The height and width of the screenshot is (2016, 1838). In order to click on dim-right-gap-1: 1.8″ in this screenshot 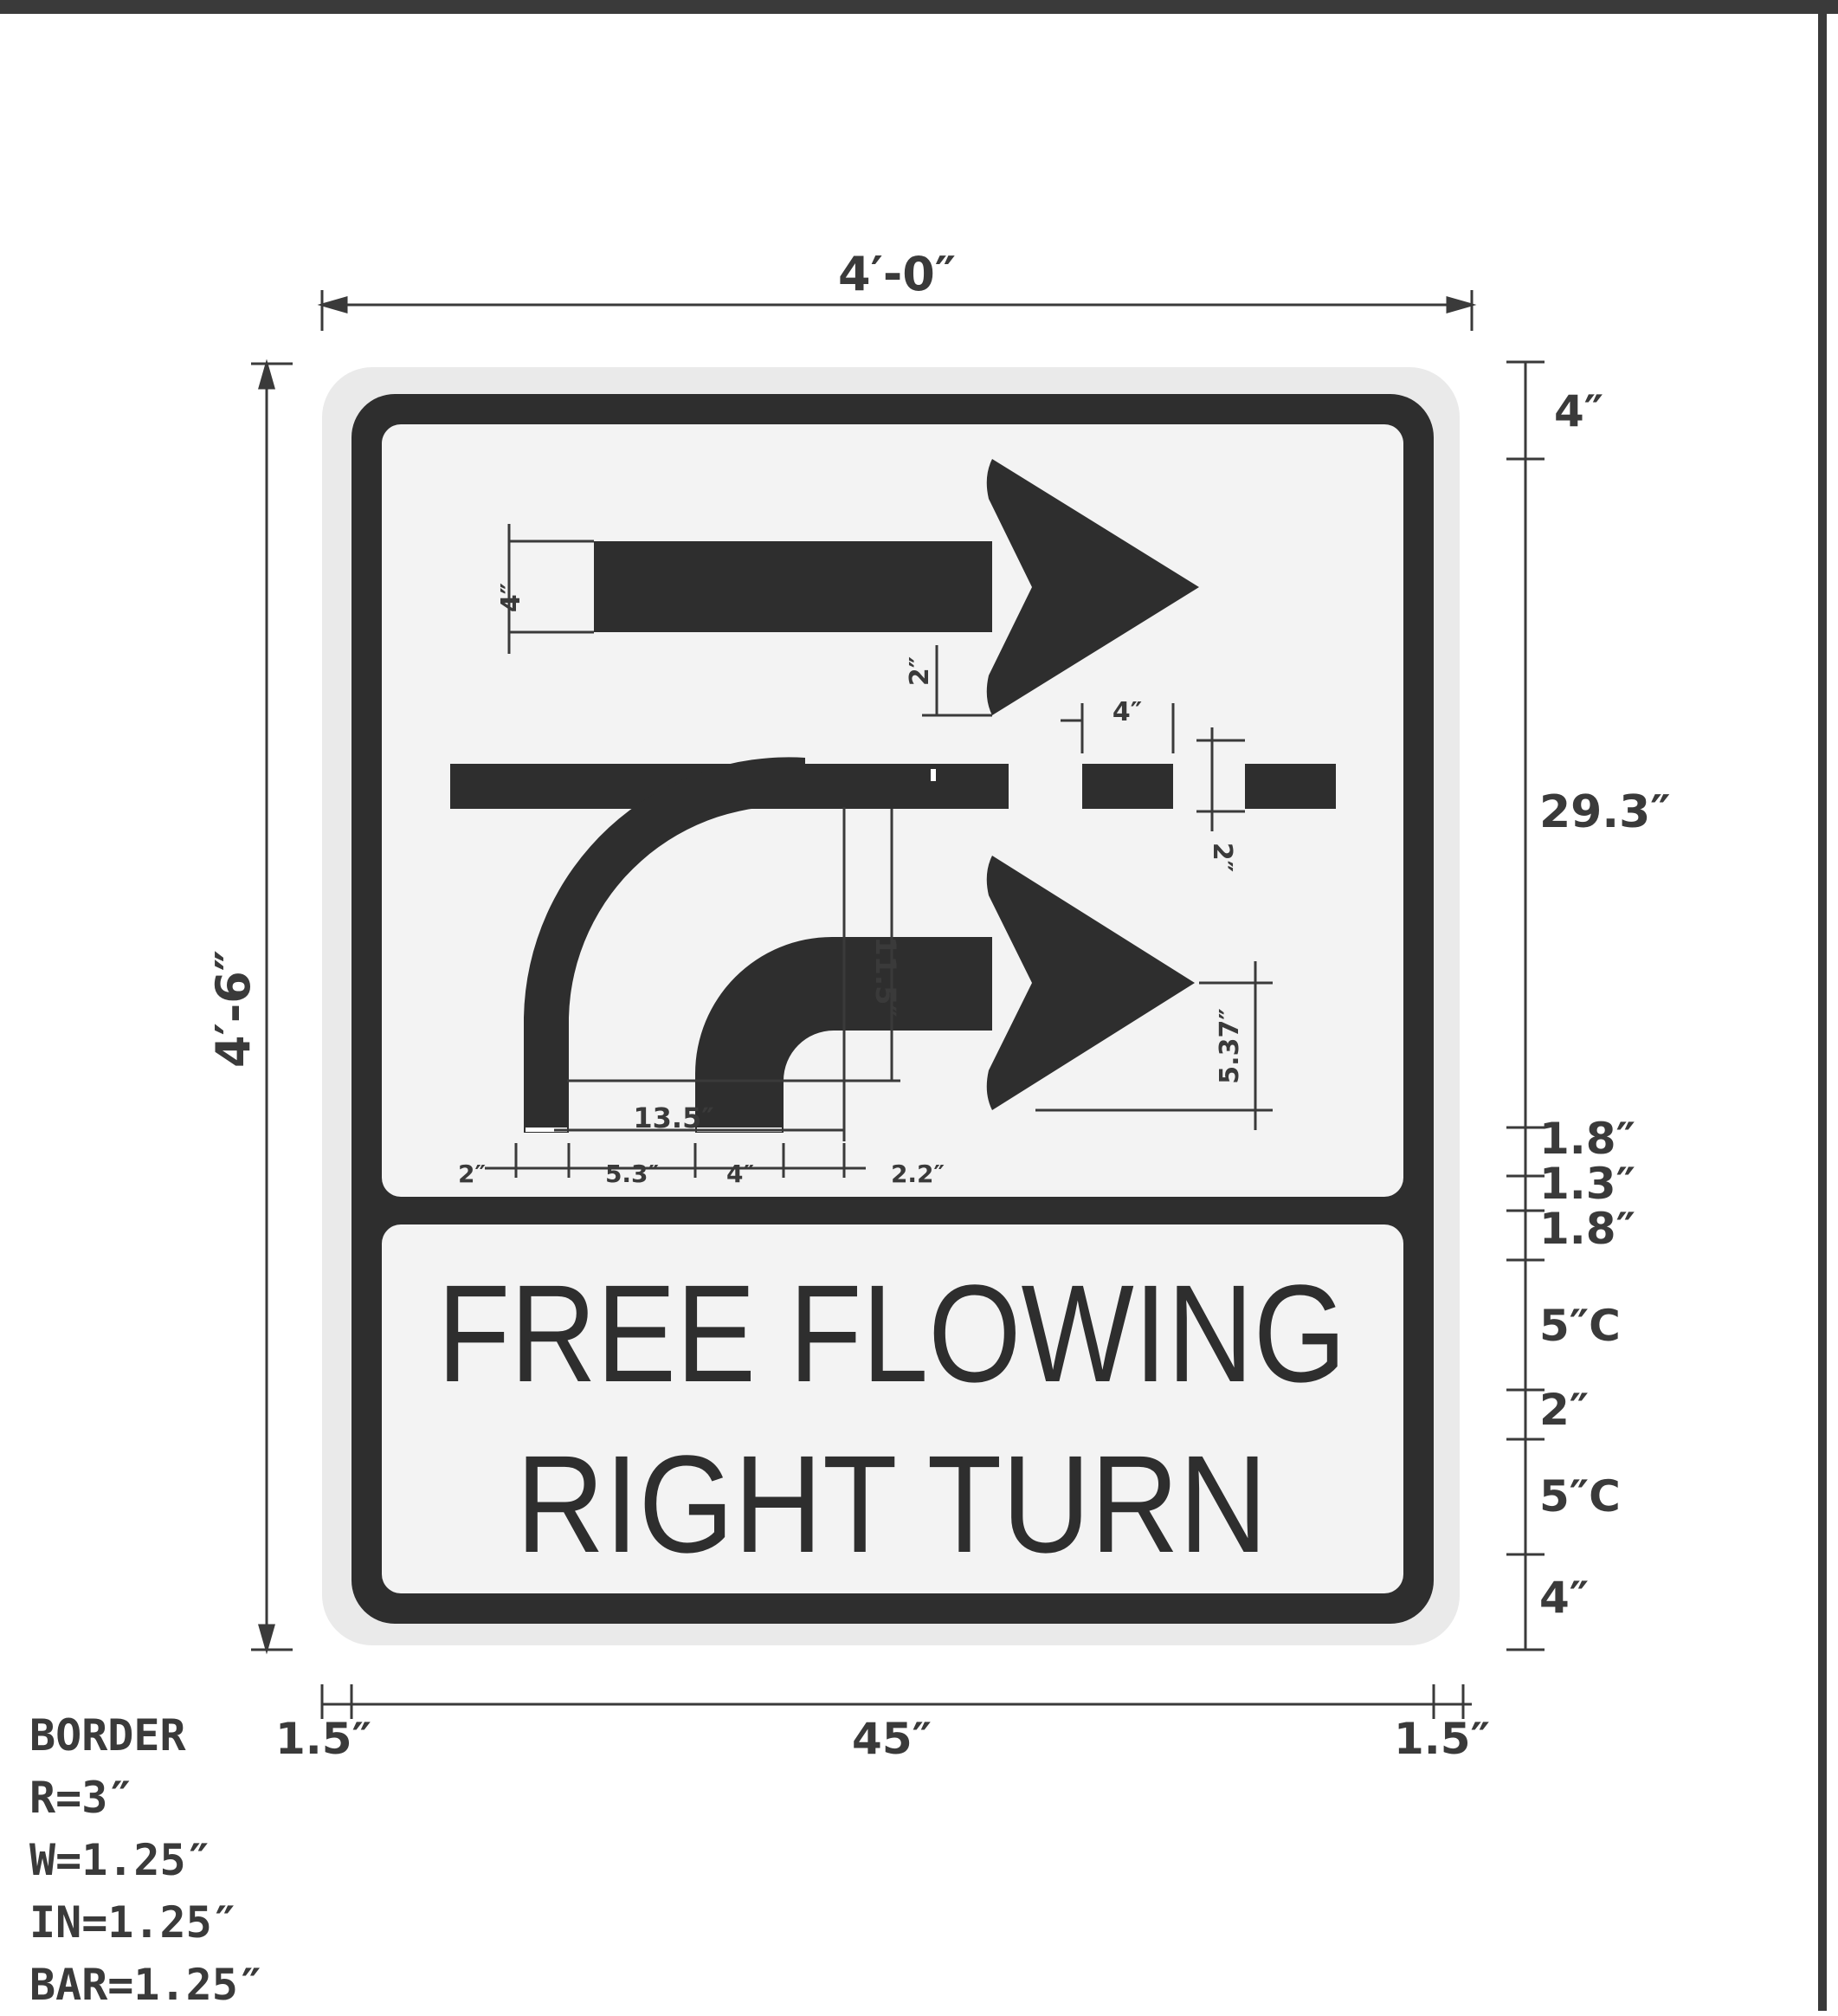, I will do `click(1587, 1139)`.